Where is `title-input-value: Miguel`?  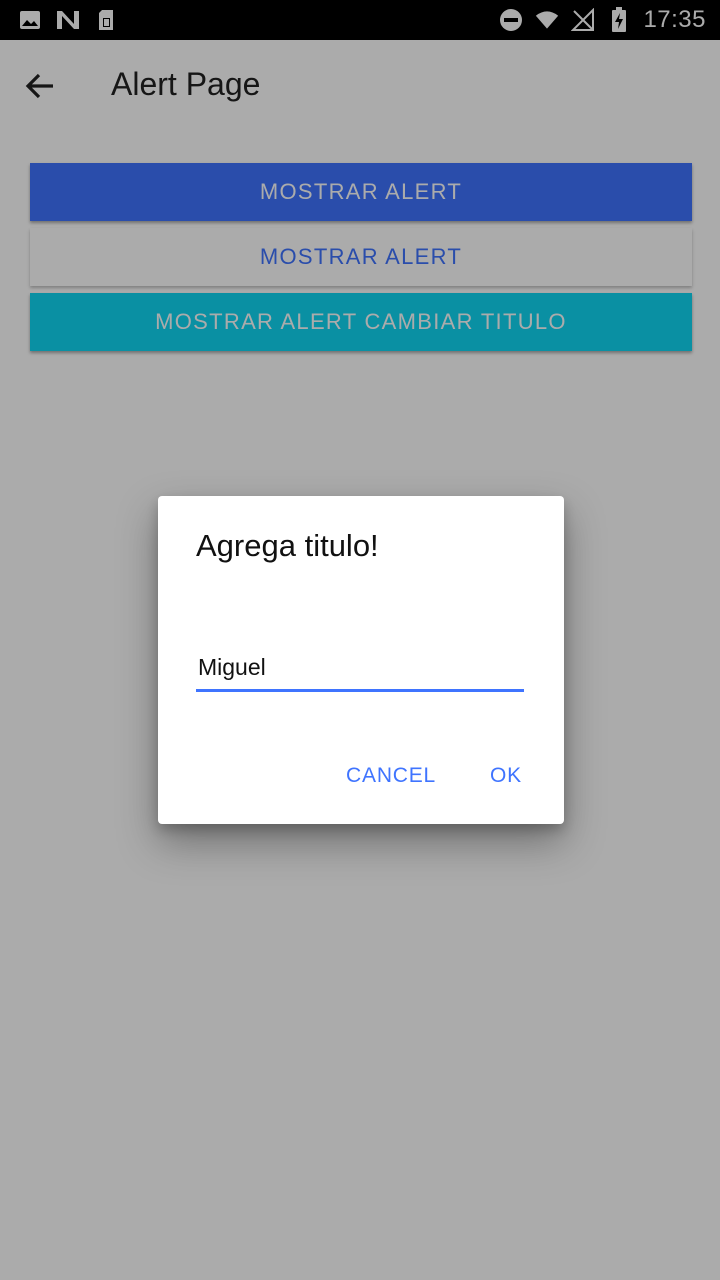
title-input-value: Miguel is located at coordinates (232, 667).